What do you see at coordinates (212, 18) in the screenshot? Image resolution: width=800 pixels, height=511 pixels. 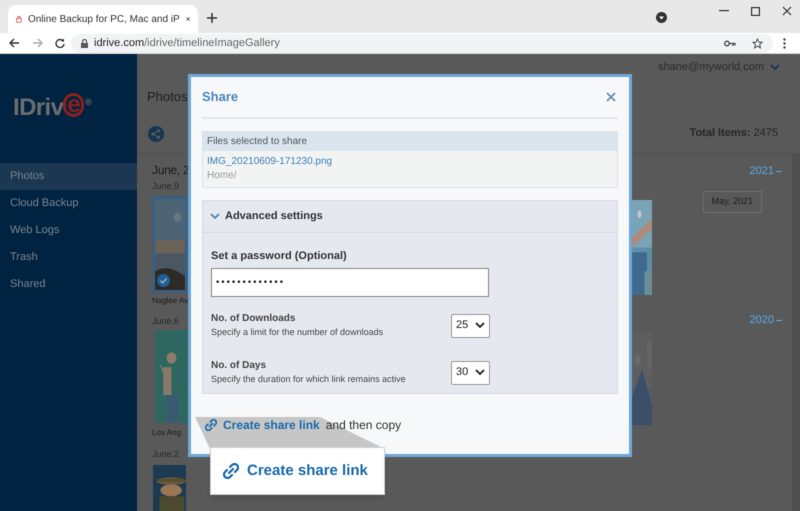 I see `new-tab-icon` at bounding box center [212, 18].